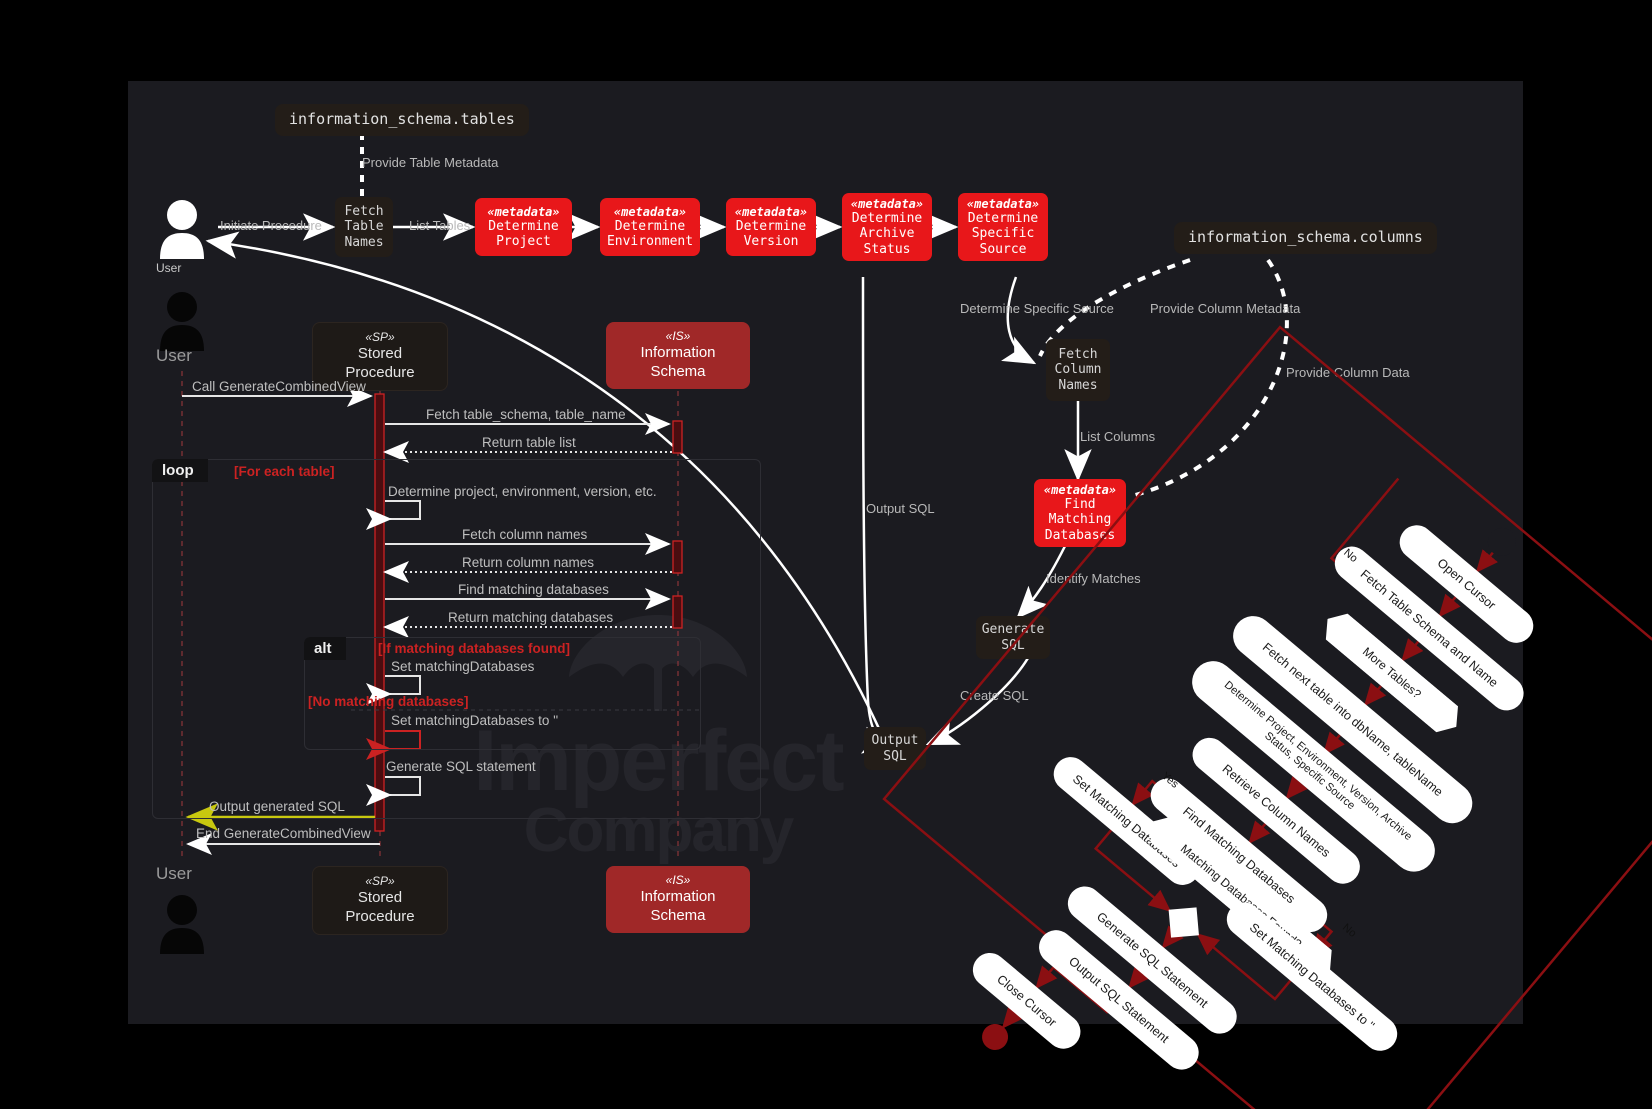 Image resolution: width=1652 pixels, height=1109 pixels. I want to click on message-generate-sql-statement: Generate SQL statement, so click(461, 766).